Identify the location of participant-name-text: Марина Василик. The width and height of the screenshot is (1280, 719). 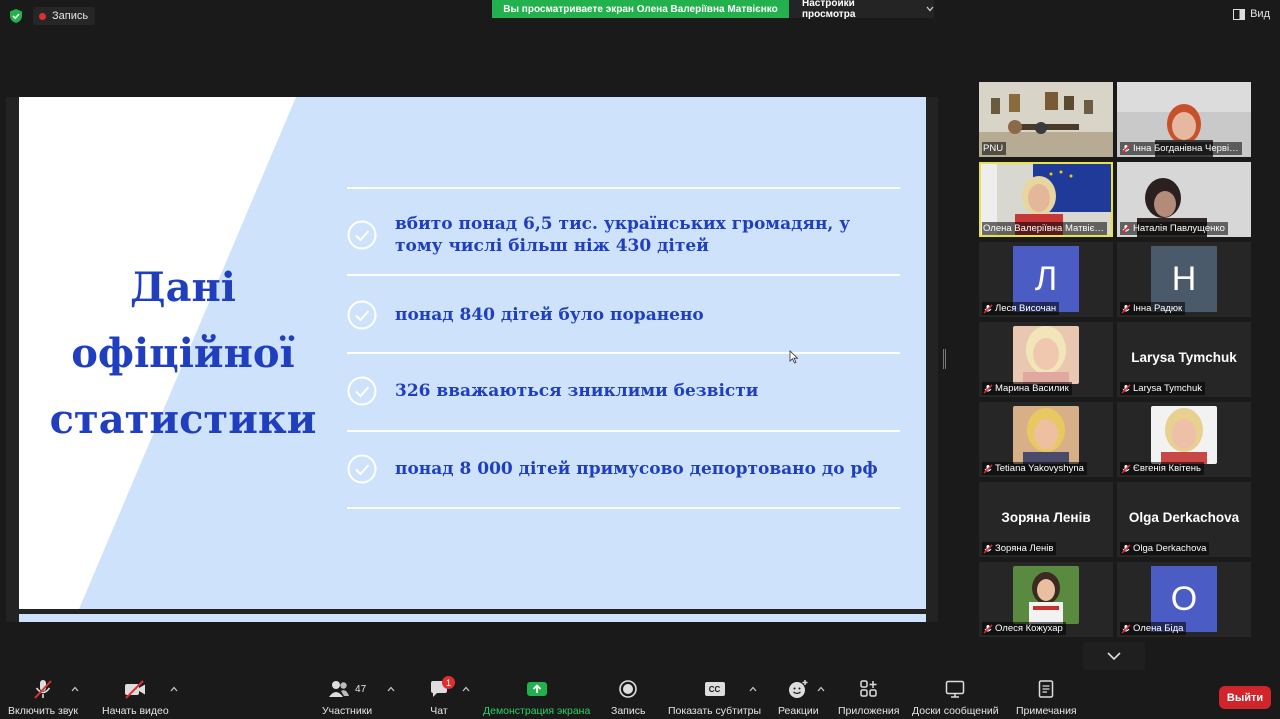
(1032, 388).